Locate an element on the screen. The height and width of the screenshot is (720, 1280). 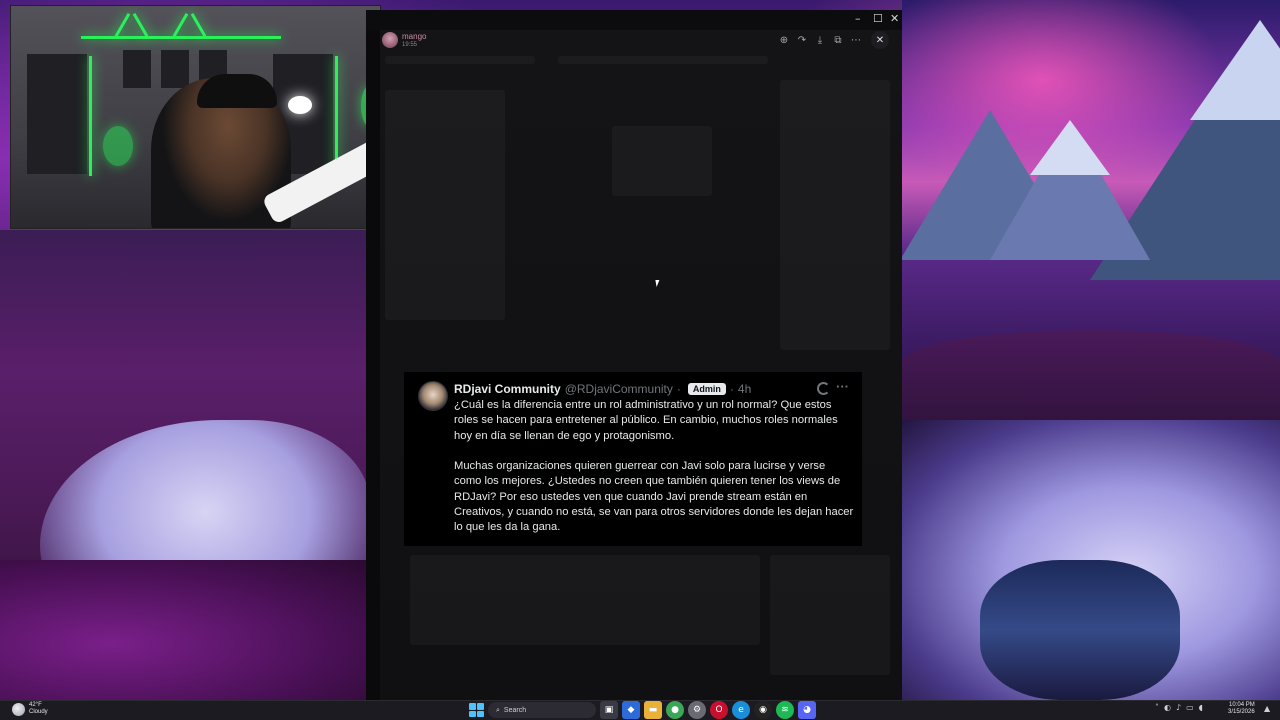
tweet-timestamp: 4h is located at coordinates (744, 389).